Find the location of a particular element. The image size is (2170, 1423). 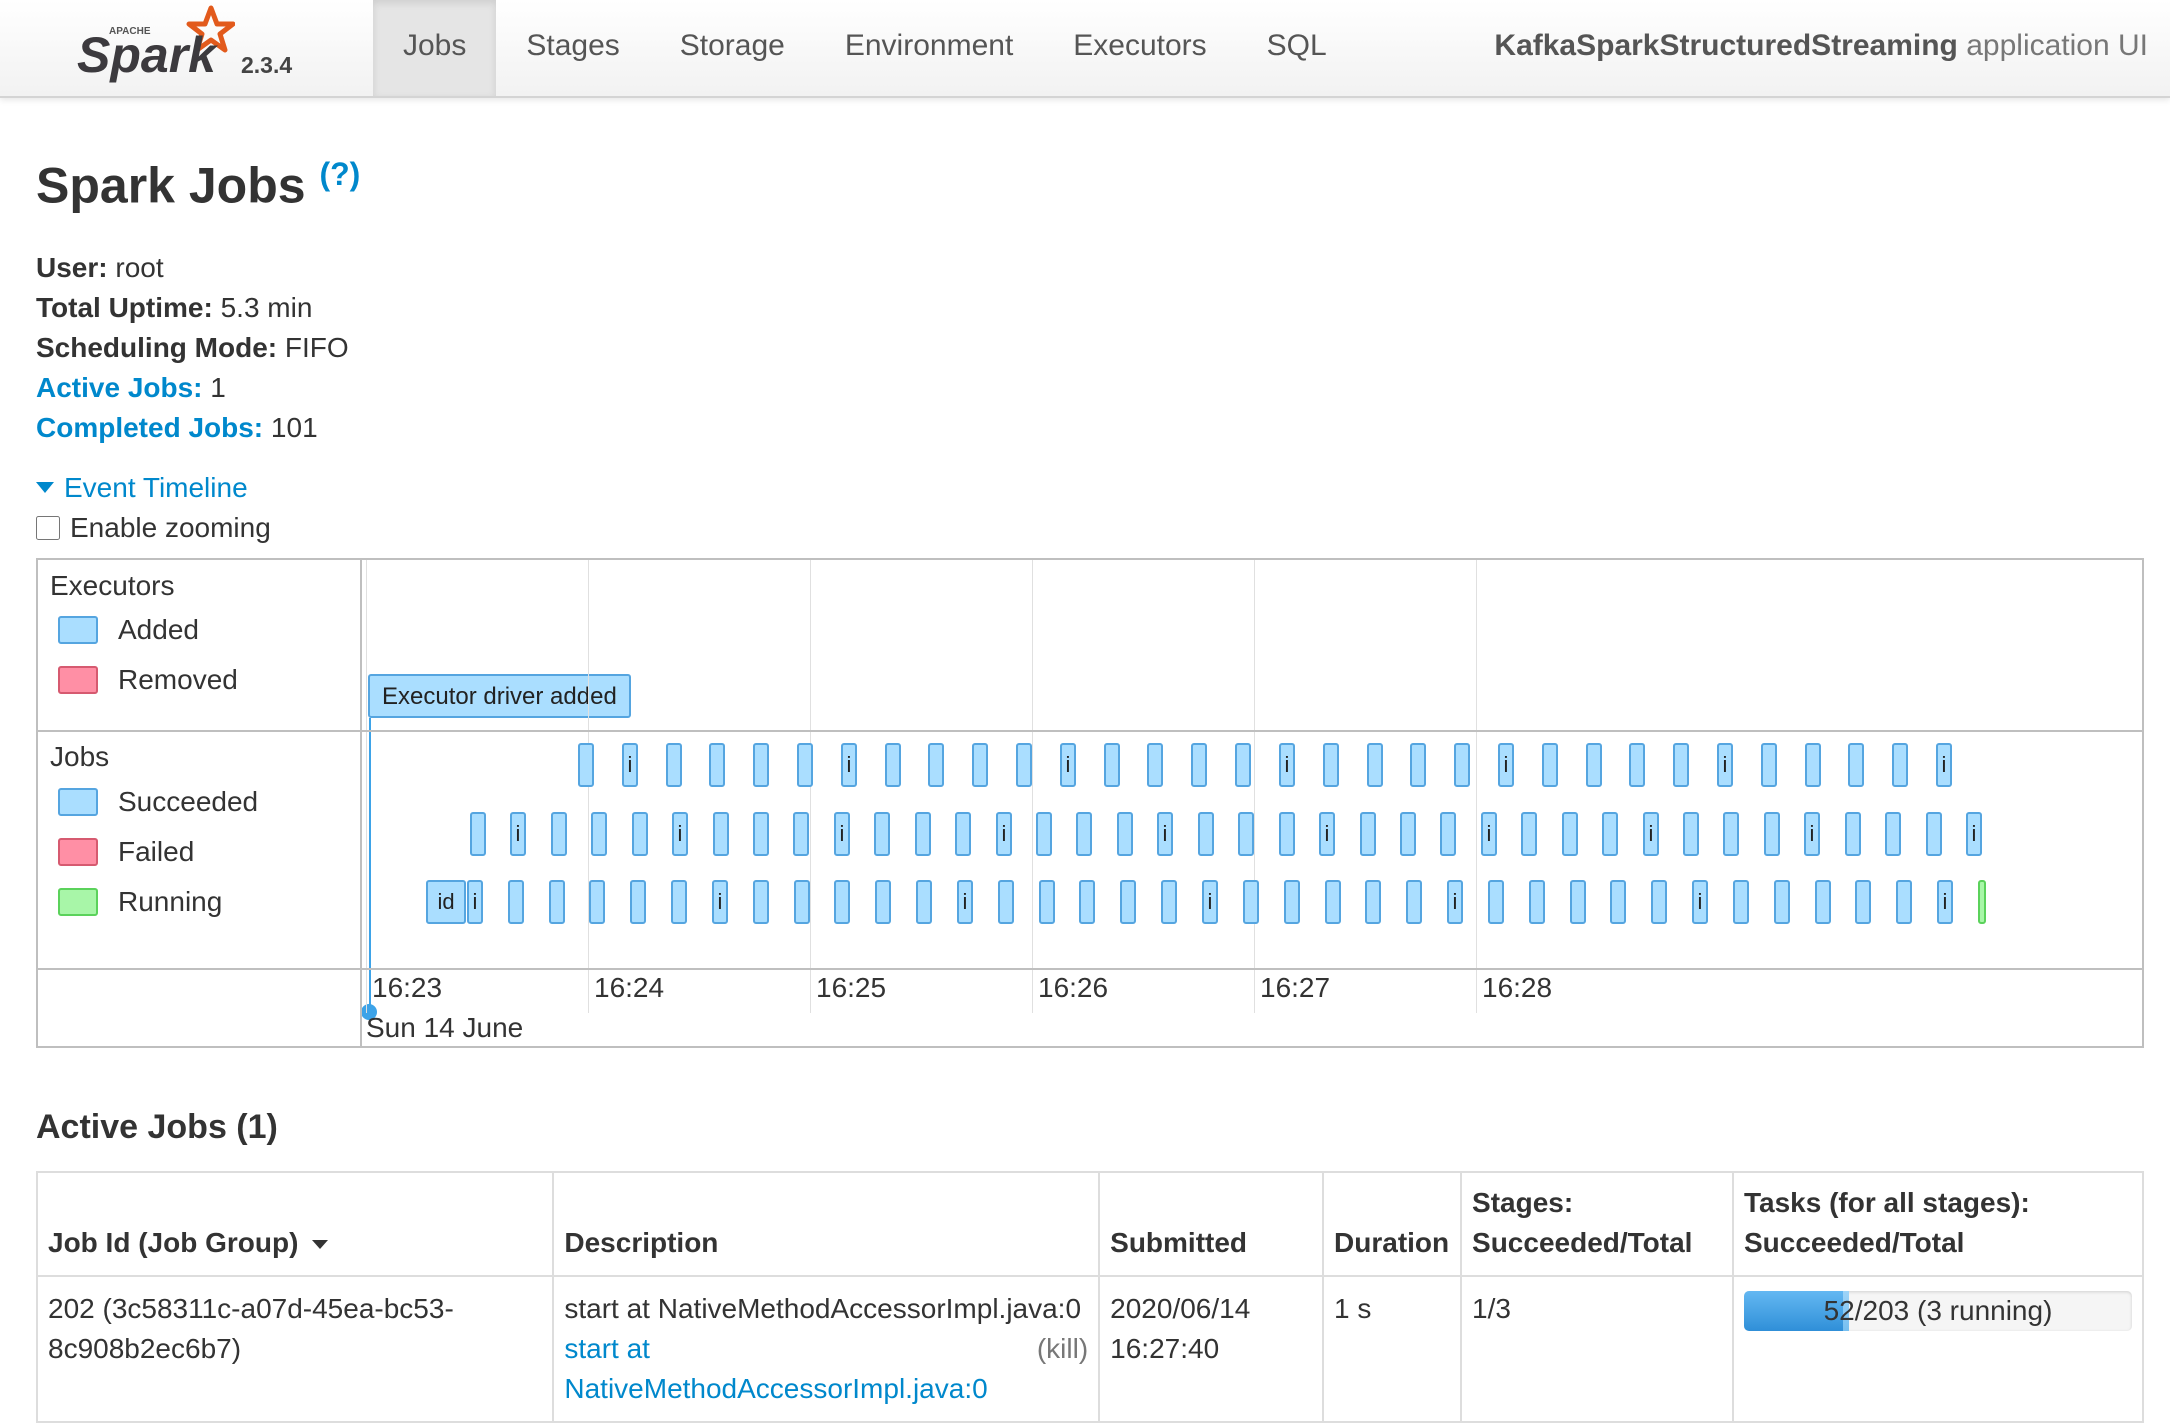

tab-environment: Environment is located at coordinates (929, 48).